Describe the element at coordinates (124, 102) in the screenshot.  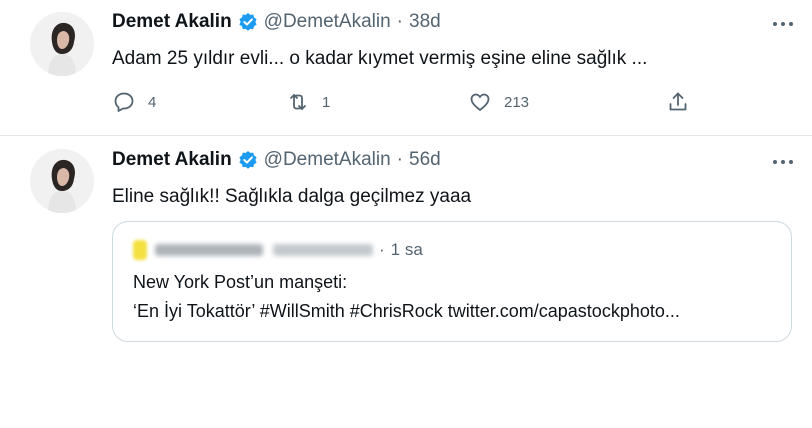
I see `comment-icon` at that location.